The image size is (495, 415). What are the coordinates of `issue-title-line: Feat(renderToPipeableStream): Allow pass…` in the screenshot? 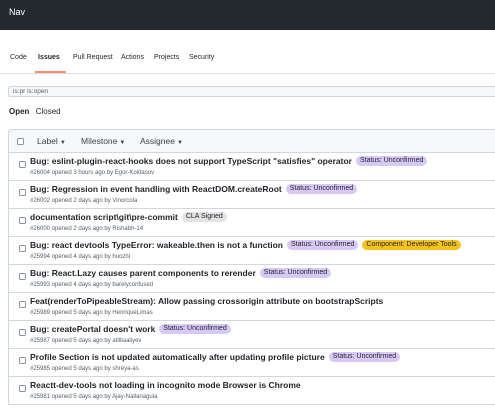 It's located at (206, 301).